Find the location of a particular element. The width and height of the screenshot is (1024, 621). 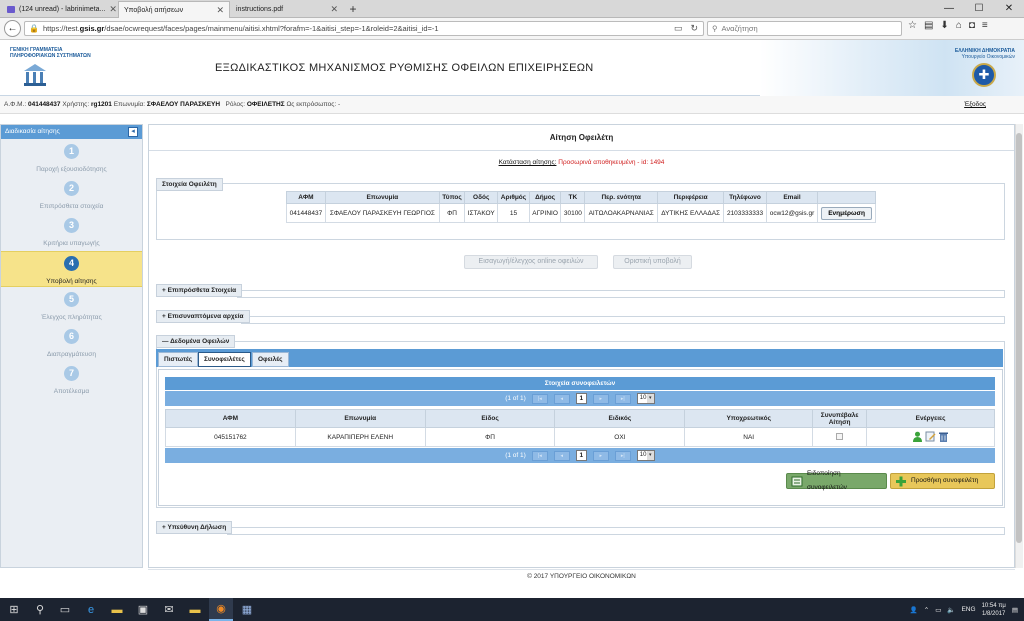

download-icon: ⬇ is located at coordinates (944, 25).